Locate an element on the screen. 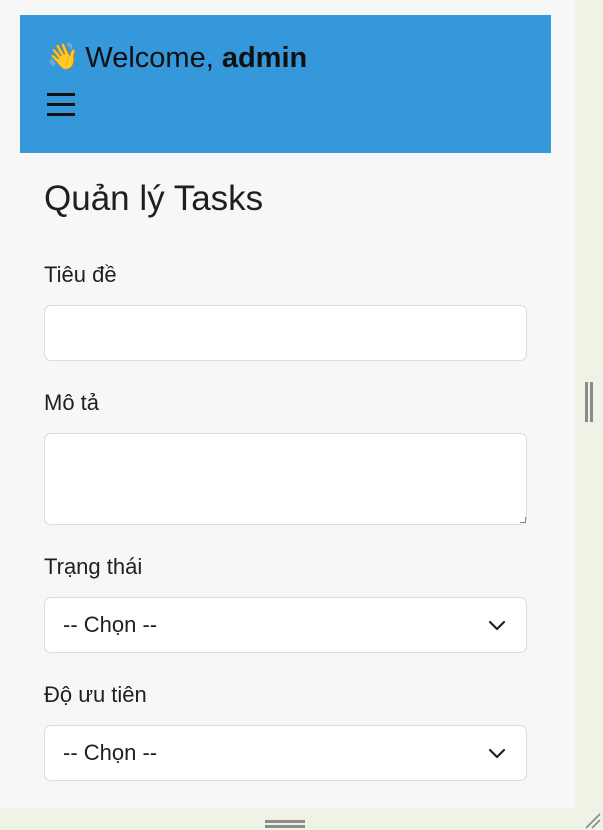 This screenshot has width=603, height=830. hamburger-menu-icon is located at coordinates (61, 105).